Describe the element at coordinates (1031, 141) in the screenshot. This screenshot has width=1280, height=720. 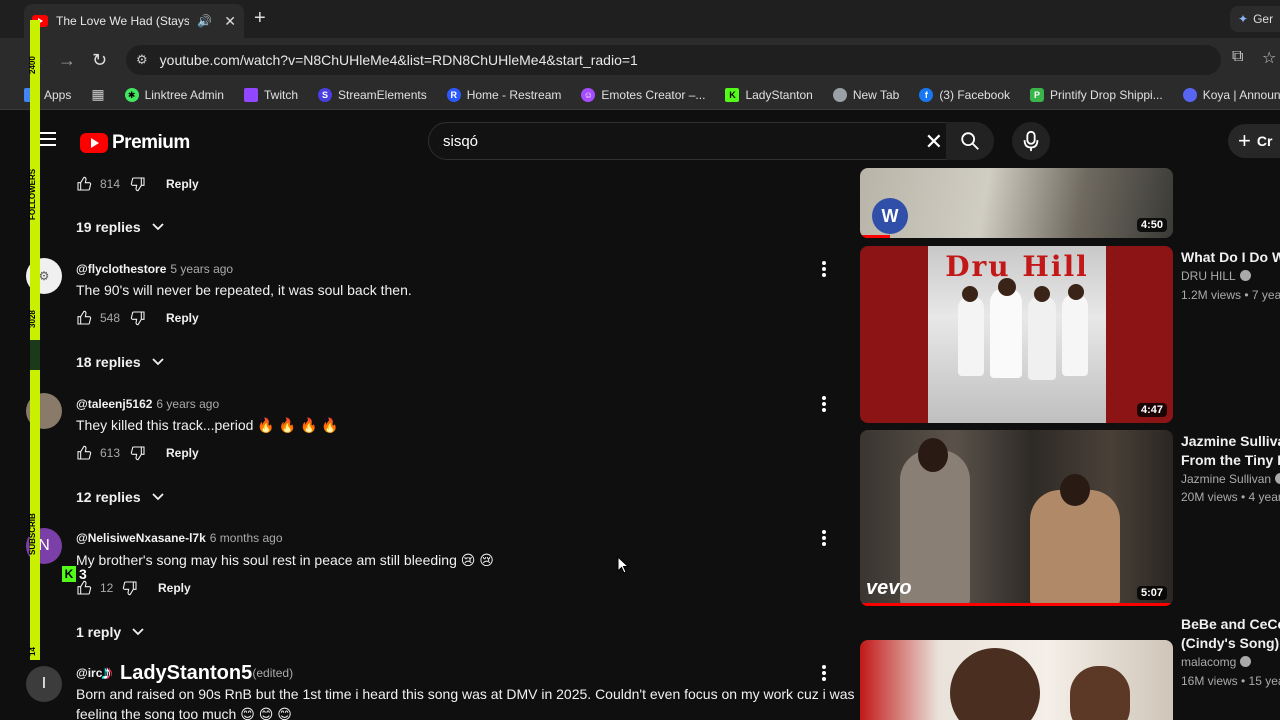
I see `voice-search-button` at that location.